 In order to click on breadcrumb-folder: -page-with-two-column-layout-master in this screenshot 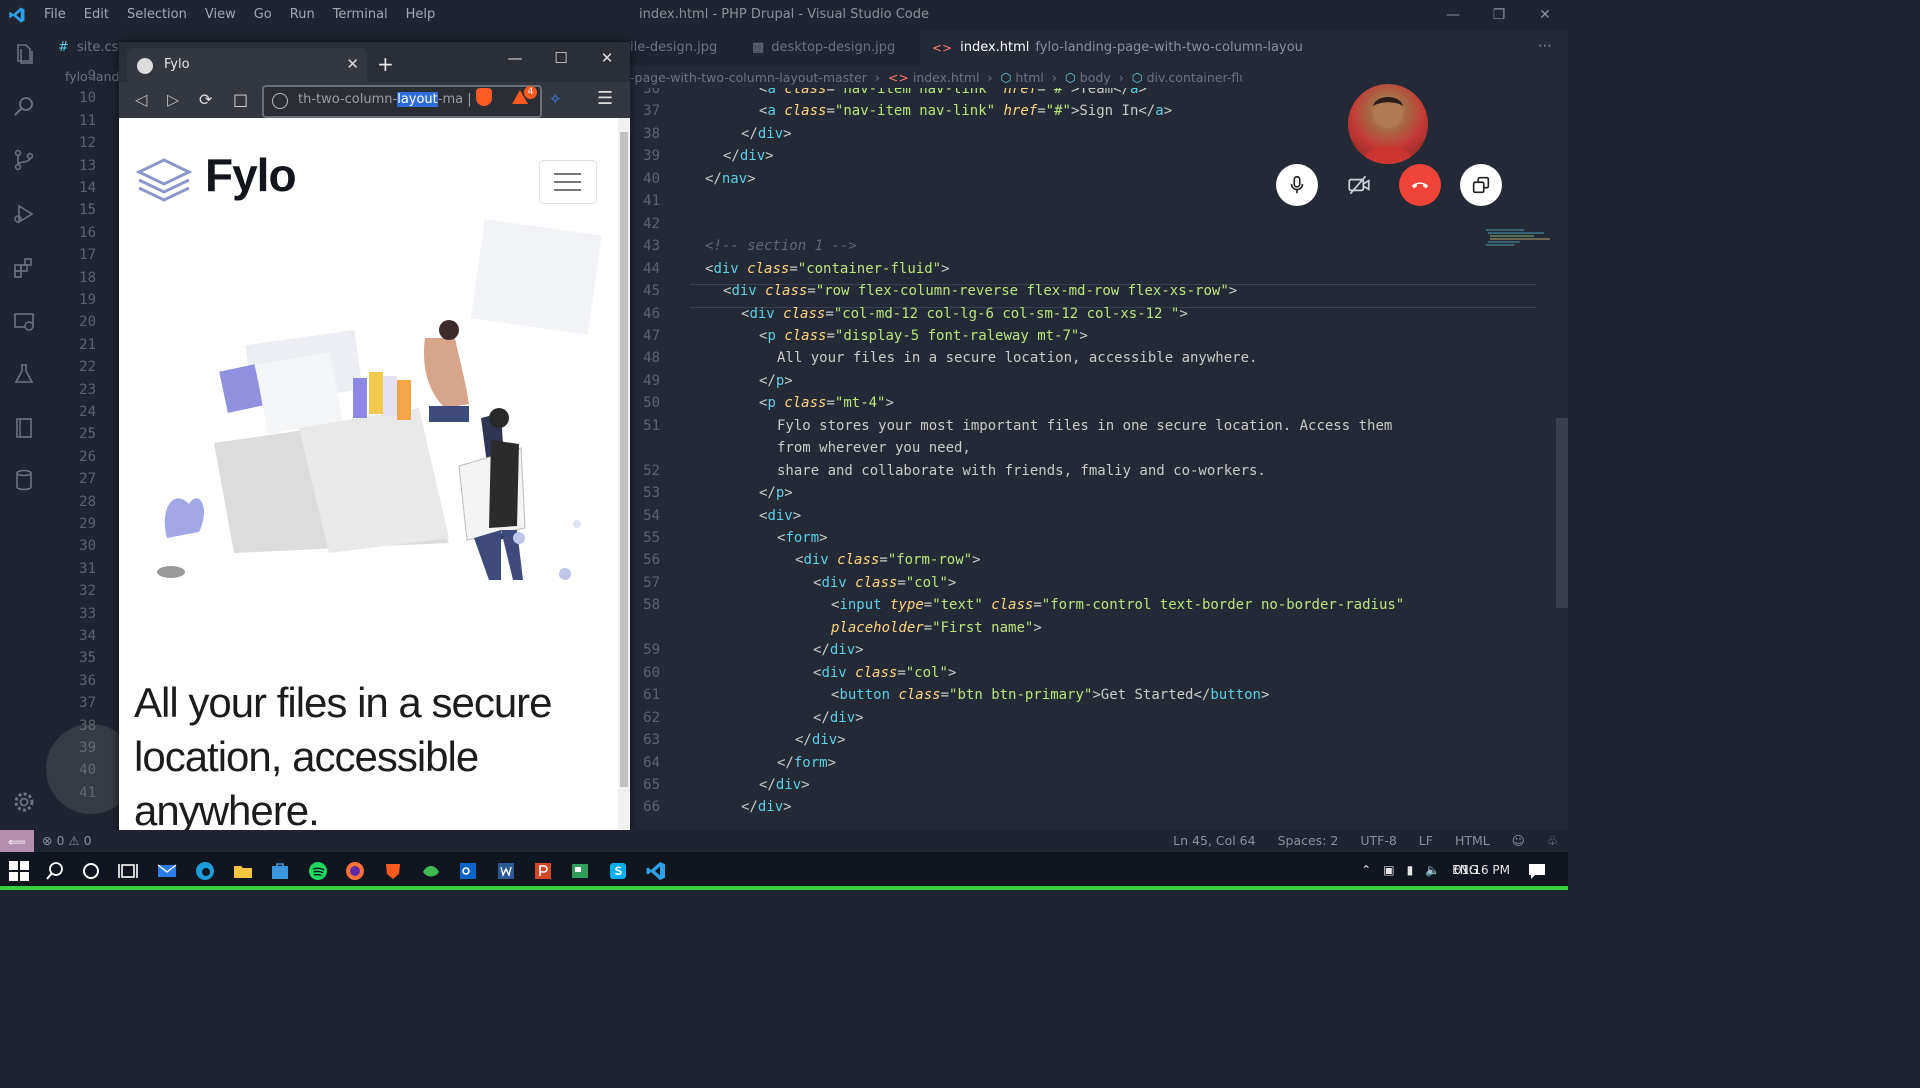, I will do `click(748, 77)`.